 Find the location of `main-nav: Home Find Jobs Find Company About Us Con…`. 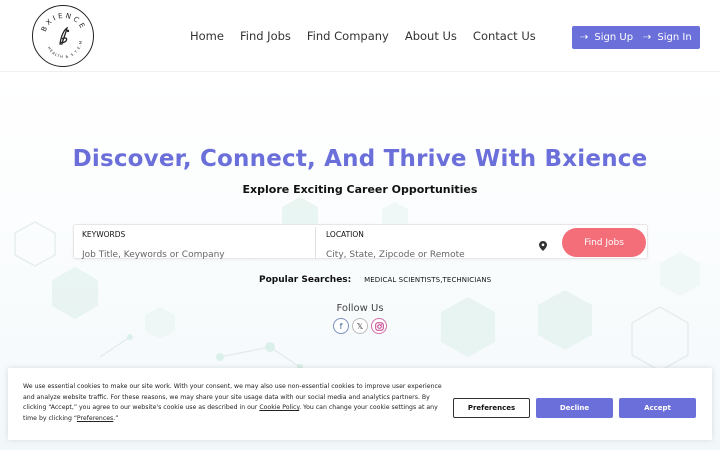

main-nav: Home Find Jobs Find Company About Us Con… is located at coordinates (363, 36).